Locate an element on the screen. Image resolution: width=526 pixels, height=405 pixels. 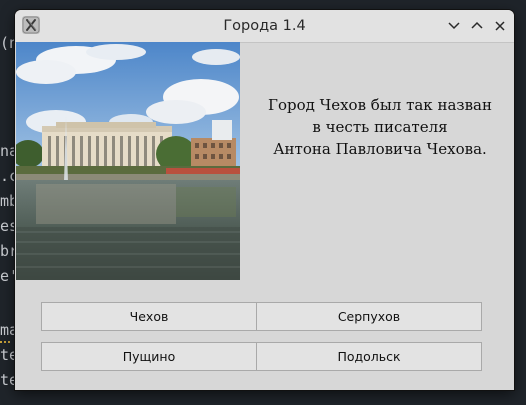
pushchino-button: Пущино is located at coordinates (149, 356).